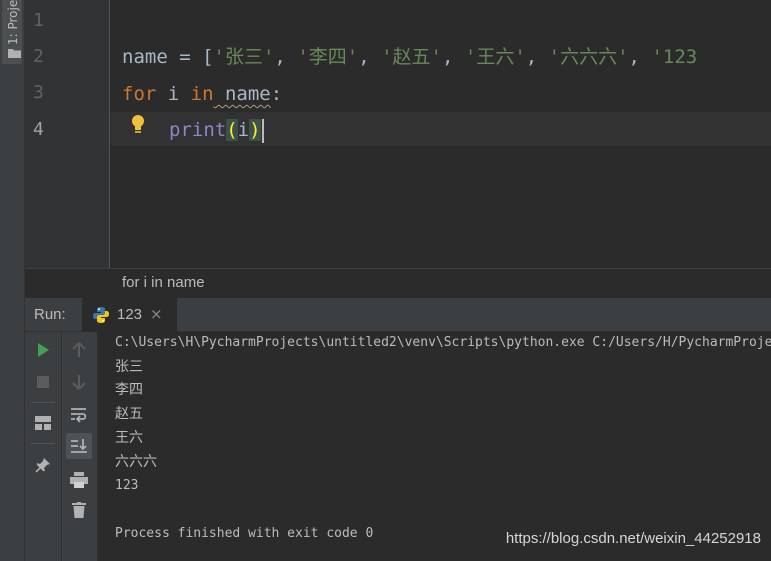 Image resolution: width=771 pixels, height=561 pixels. What do you see at coordinates (139, 94) in the screenshot?
I see `keyword-for: for` at bounding box center [139, 94].